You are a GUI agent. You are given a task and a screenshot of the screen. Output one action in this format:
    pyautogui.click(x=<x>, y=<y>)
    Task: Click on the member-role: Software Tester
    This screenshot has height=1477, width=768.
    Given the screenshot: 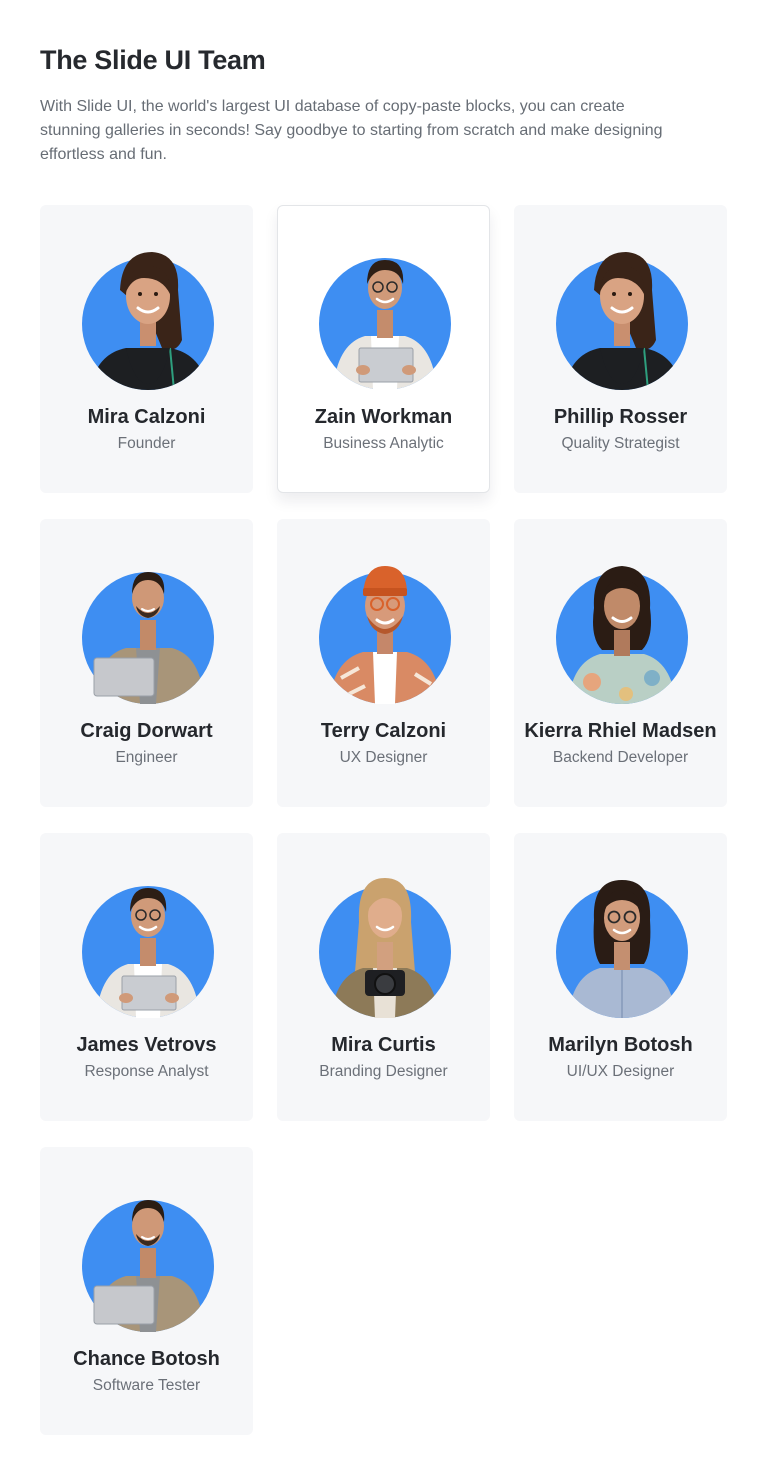 What is the action you would take?
    pyautogui.click(x=146, y=1385)
    